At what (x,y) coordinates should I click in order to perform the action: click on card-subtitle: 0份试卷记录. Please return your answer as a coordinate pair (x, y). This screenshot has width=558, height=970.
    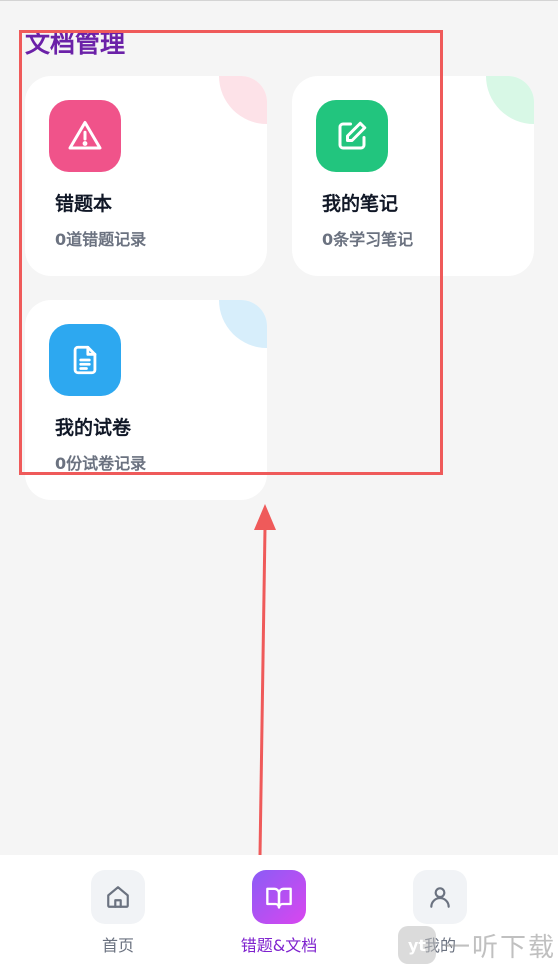
    Looking at the image, I should click on (101, 463).